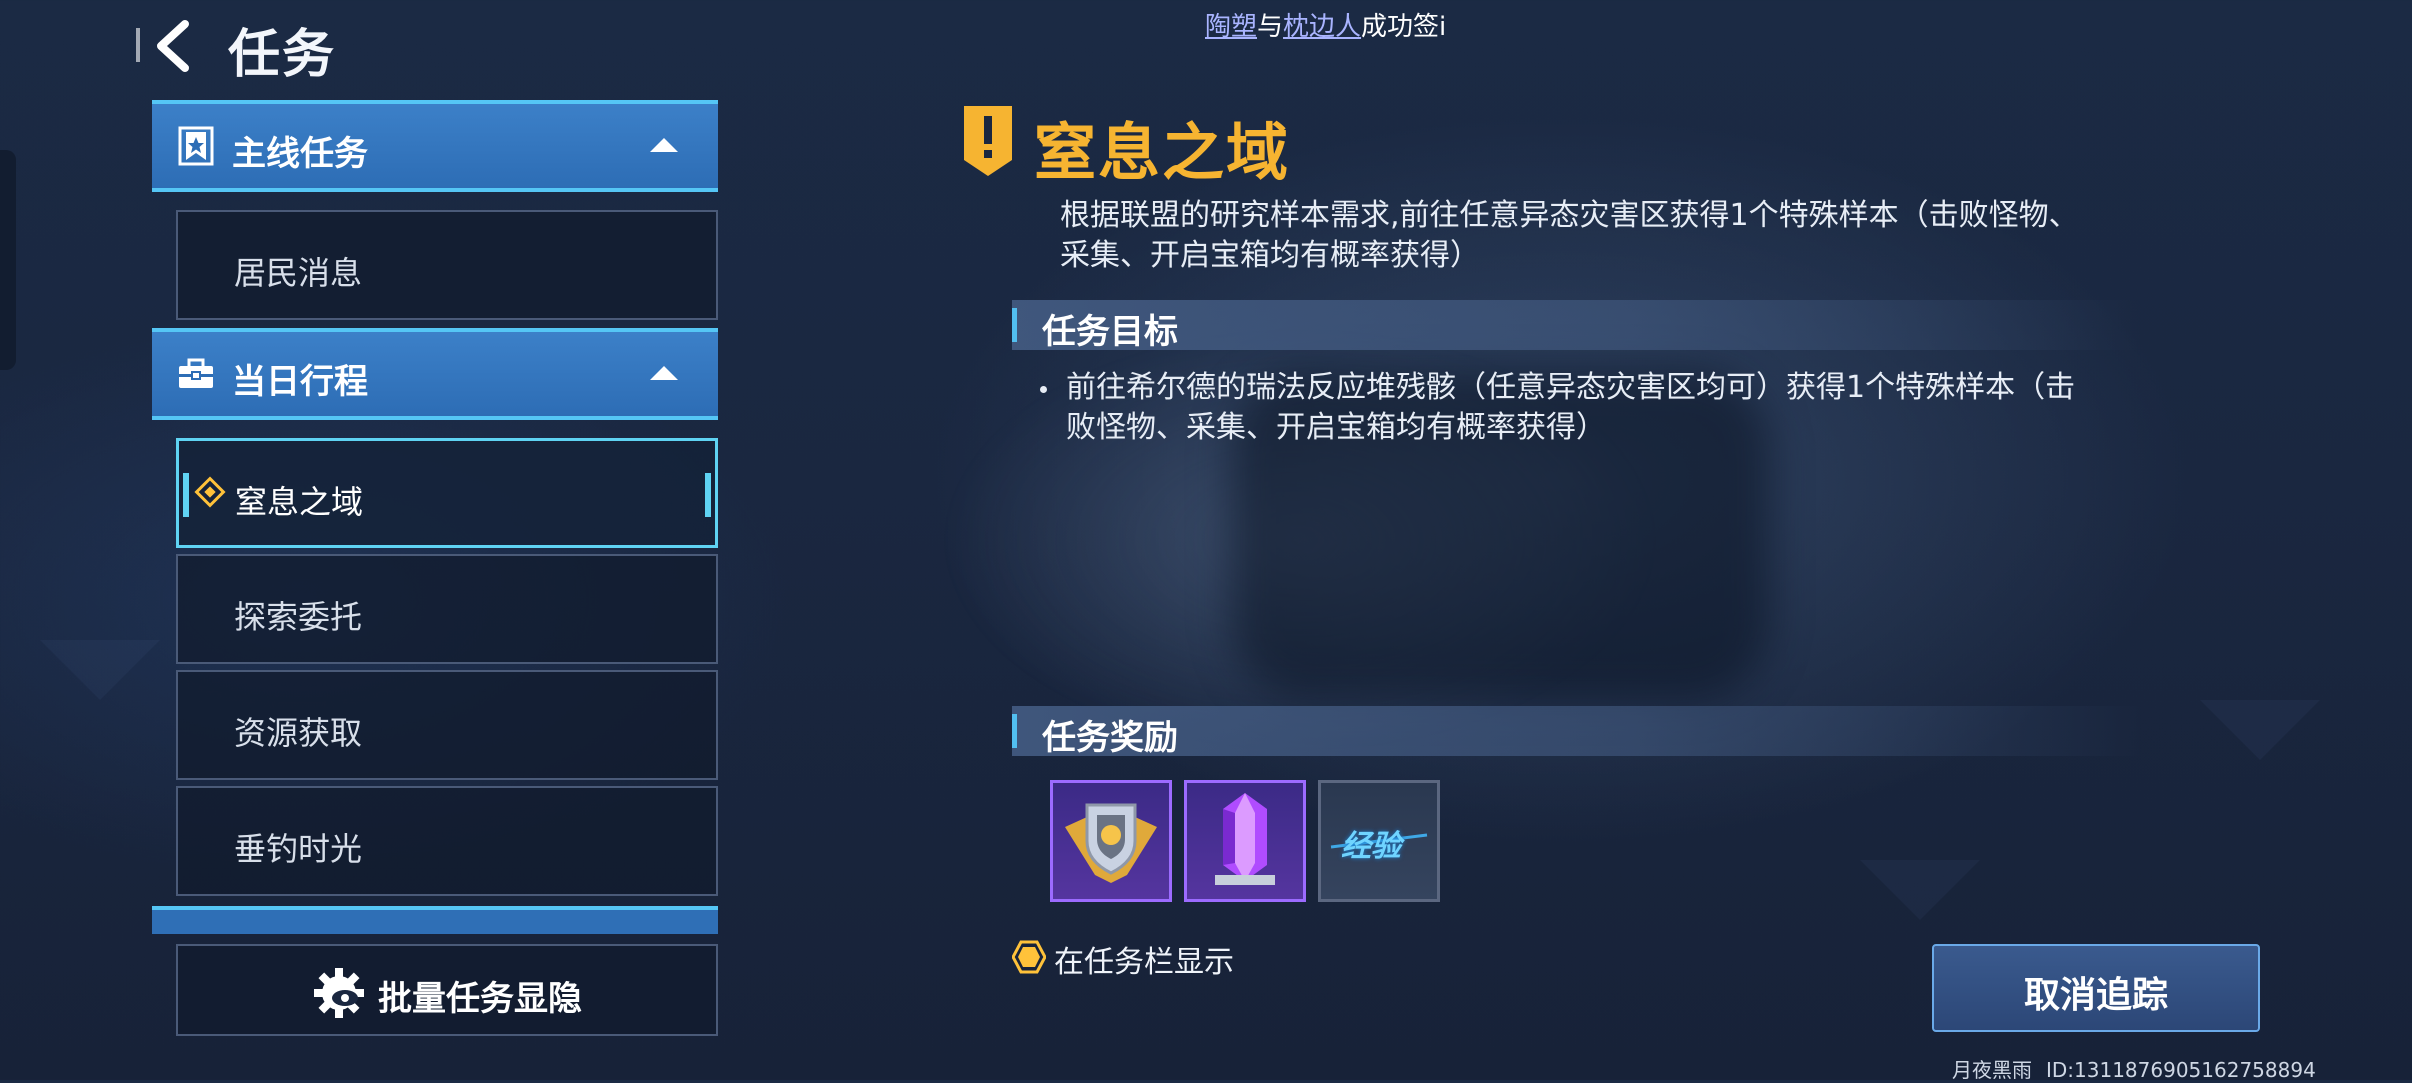 Image resolution: width=2412 pixels, height=1083 pixels. I want to click on reward-section-header: 任务奖励, so click(1577, 732).